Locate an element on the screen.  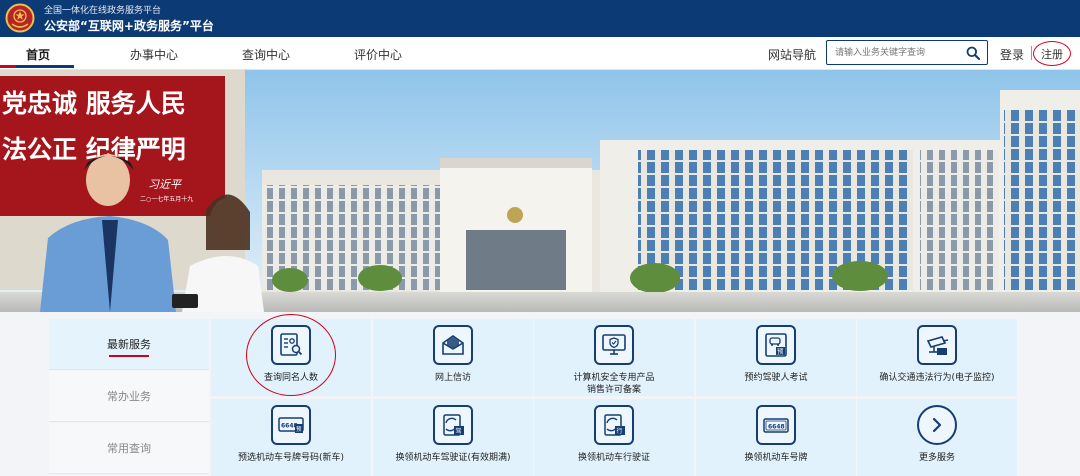
service-label: 换领机动车行驶证 is located at coordinates (613, 458).